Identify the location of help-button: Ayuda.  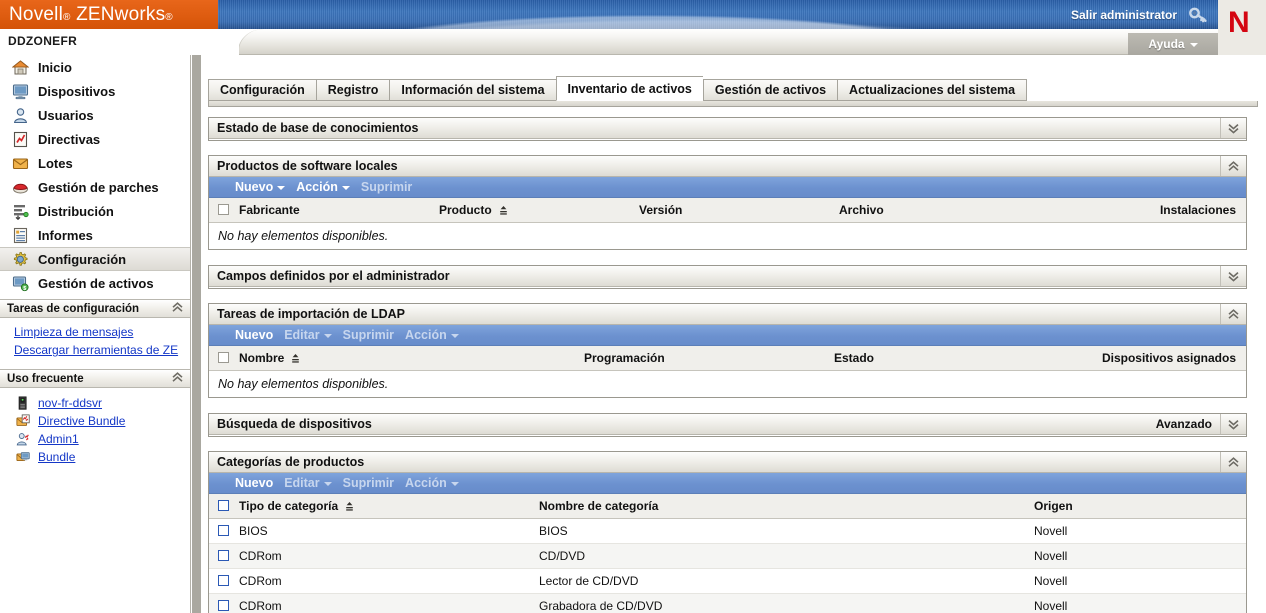
(1173, 44).